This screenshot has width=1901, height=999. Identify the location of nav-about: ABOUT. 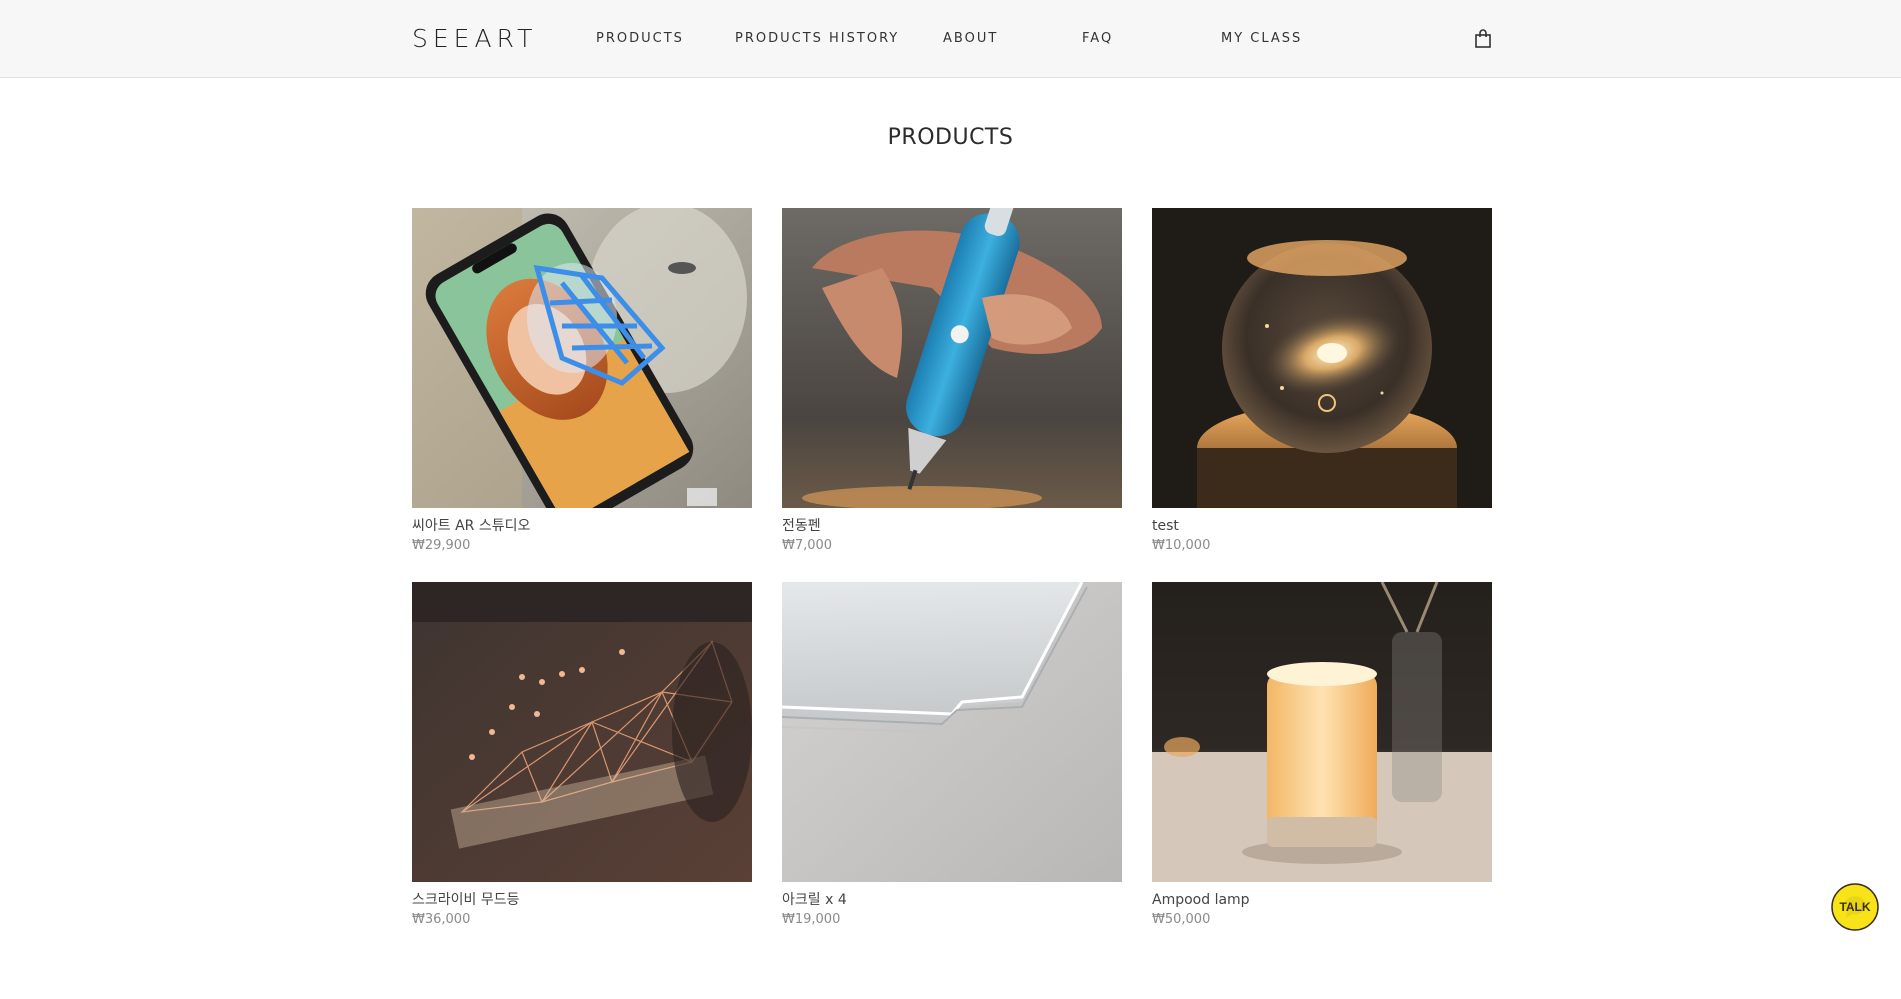
(970, 39).